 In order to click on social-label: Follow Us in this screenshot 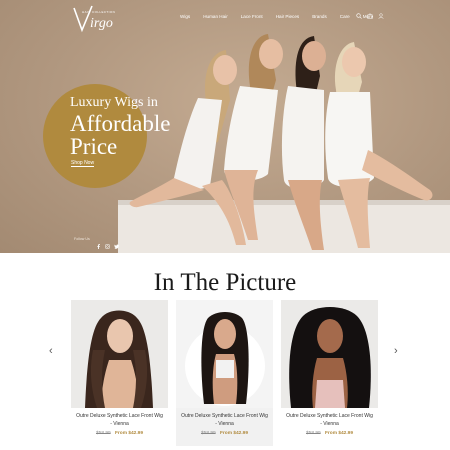, I will do `click(82, 238)`.